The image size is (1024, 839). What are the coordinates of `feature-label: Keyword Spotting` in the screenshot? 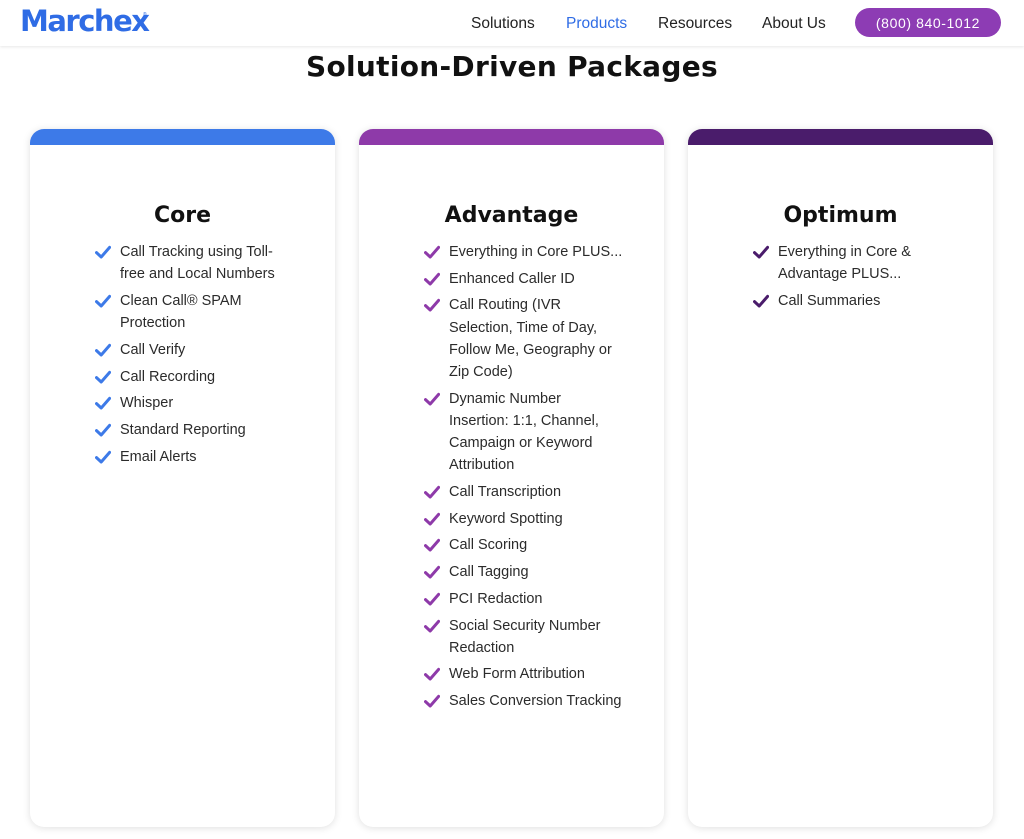 It's located at (506, 518).